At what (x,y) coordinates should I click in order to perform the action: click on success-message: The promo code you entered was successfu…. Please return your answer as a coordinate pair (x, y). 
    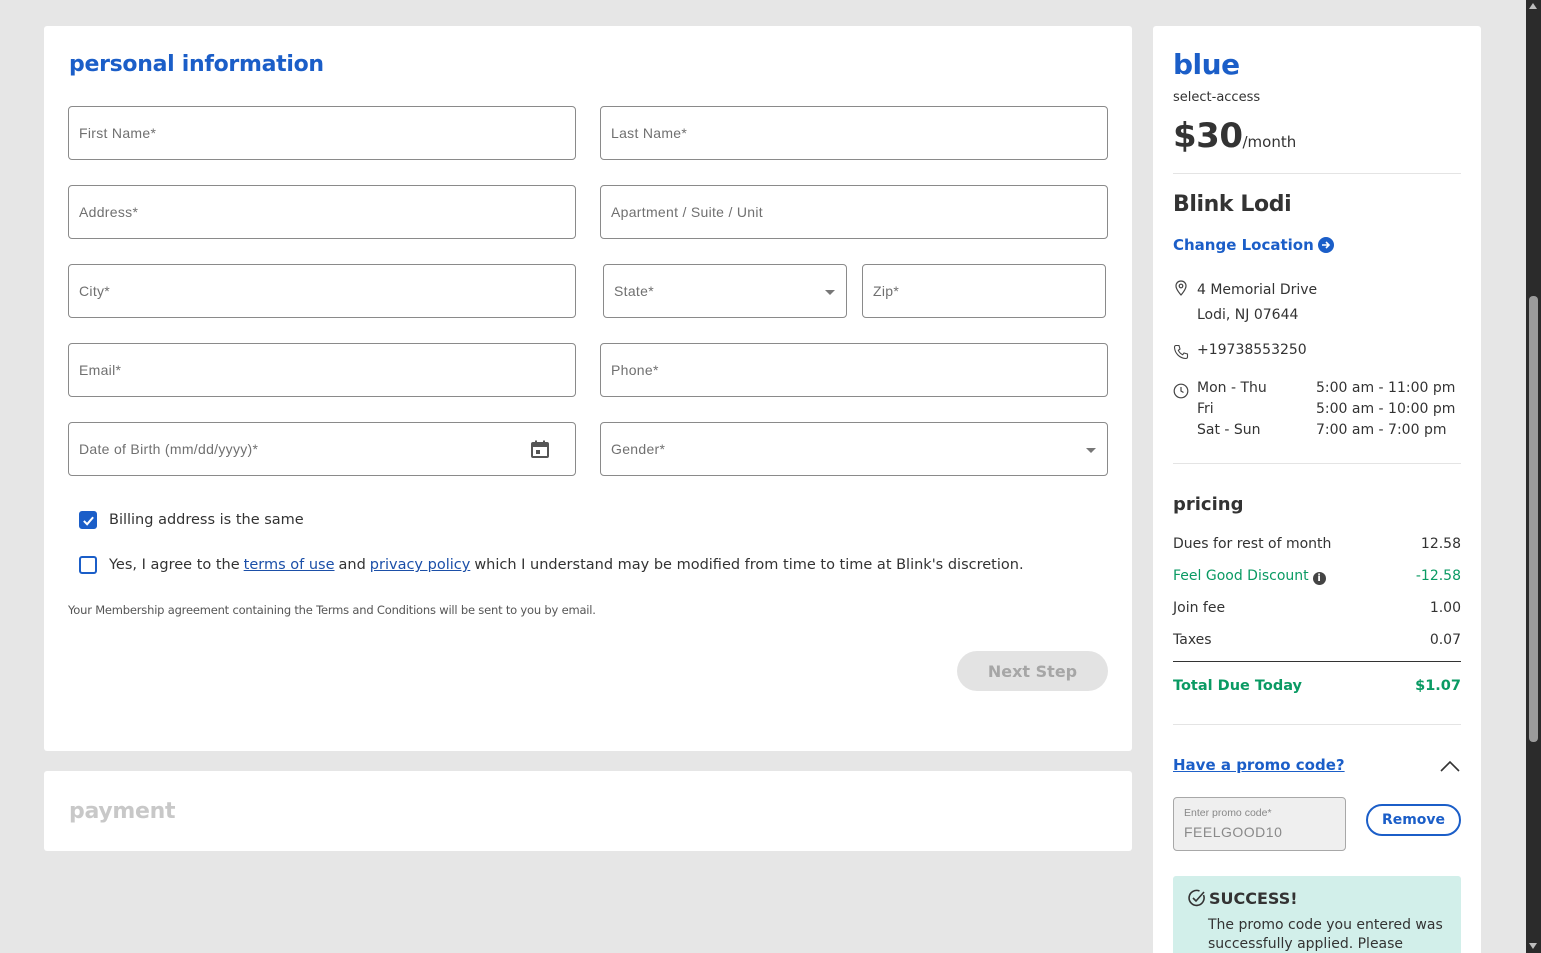
    Looking at the image, I should click on (1325, 934).